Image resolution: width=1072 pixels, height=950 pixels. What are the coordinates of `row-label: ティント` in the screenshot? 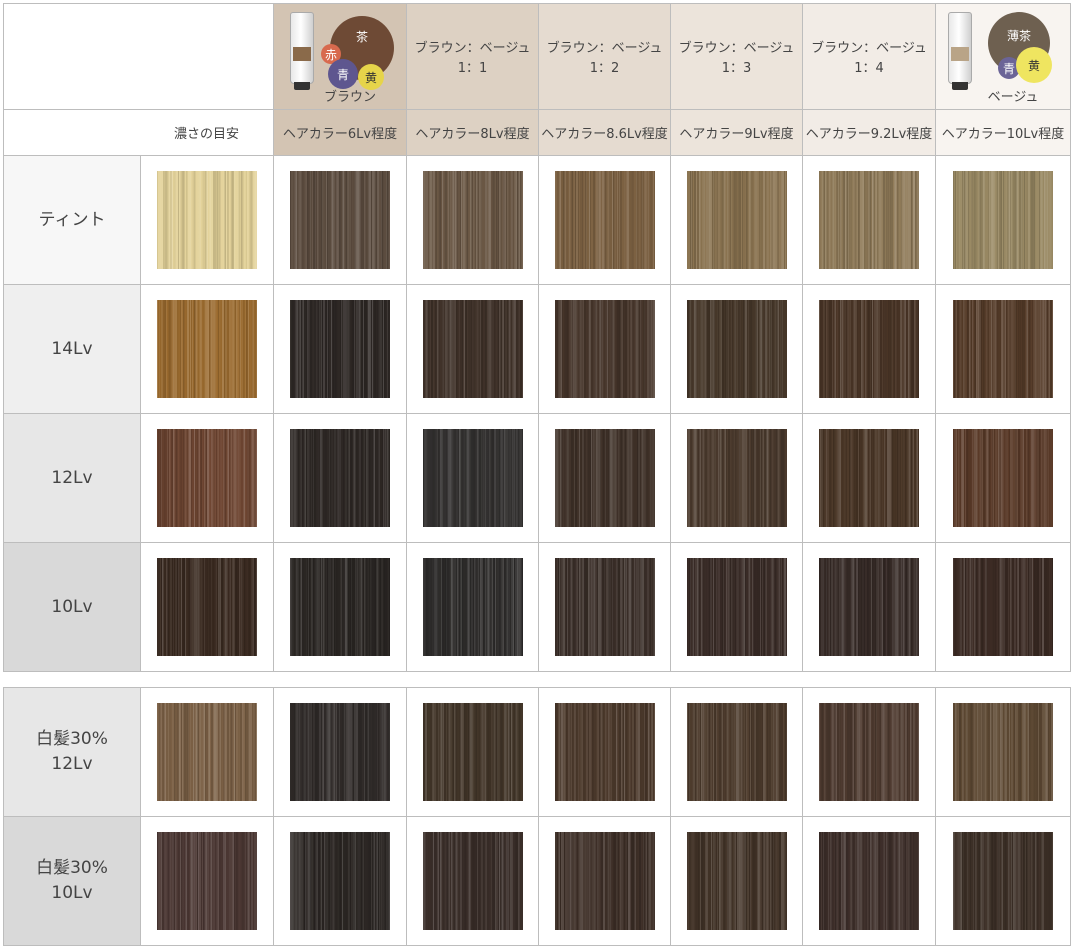 It's located at (72, 220).